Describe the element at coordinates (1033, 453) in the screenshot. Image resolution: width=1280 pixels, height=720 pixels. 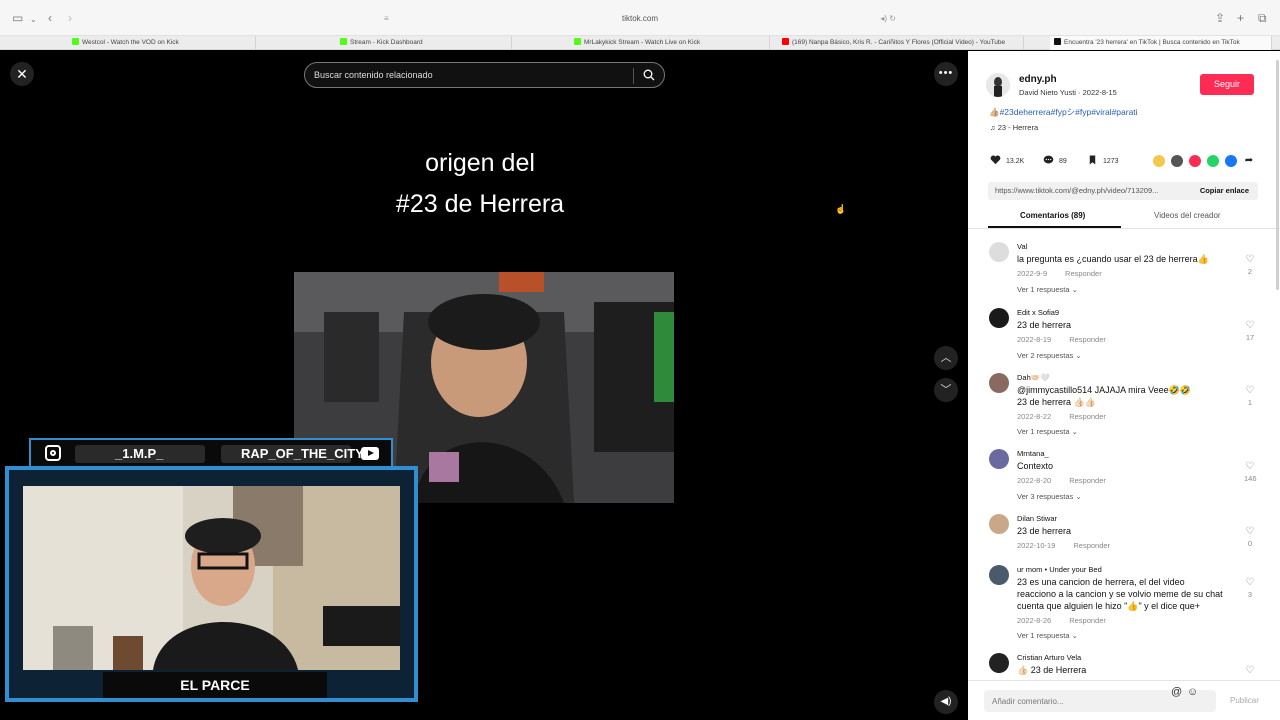
I see `comment-username: Mrntana_` at that location.